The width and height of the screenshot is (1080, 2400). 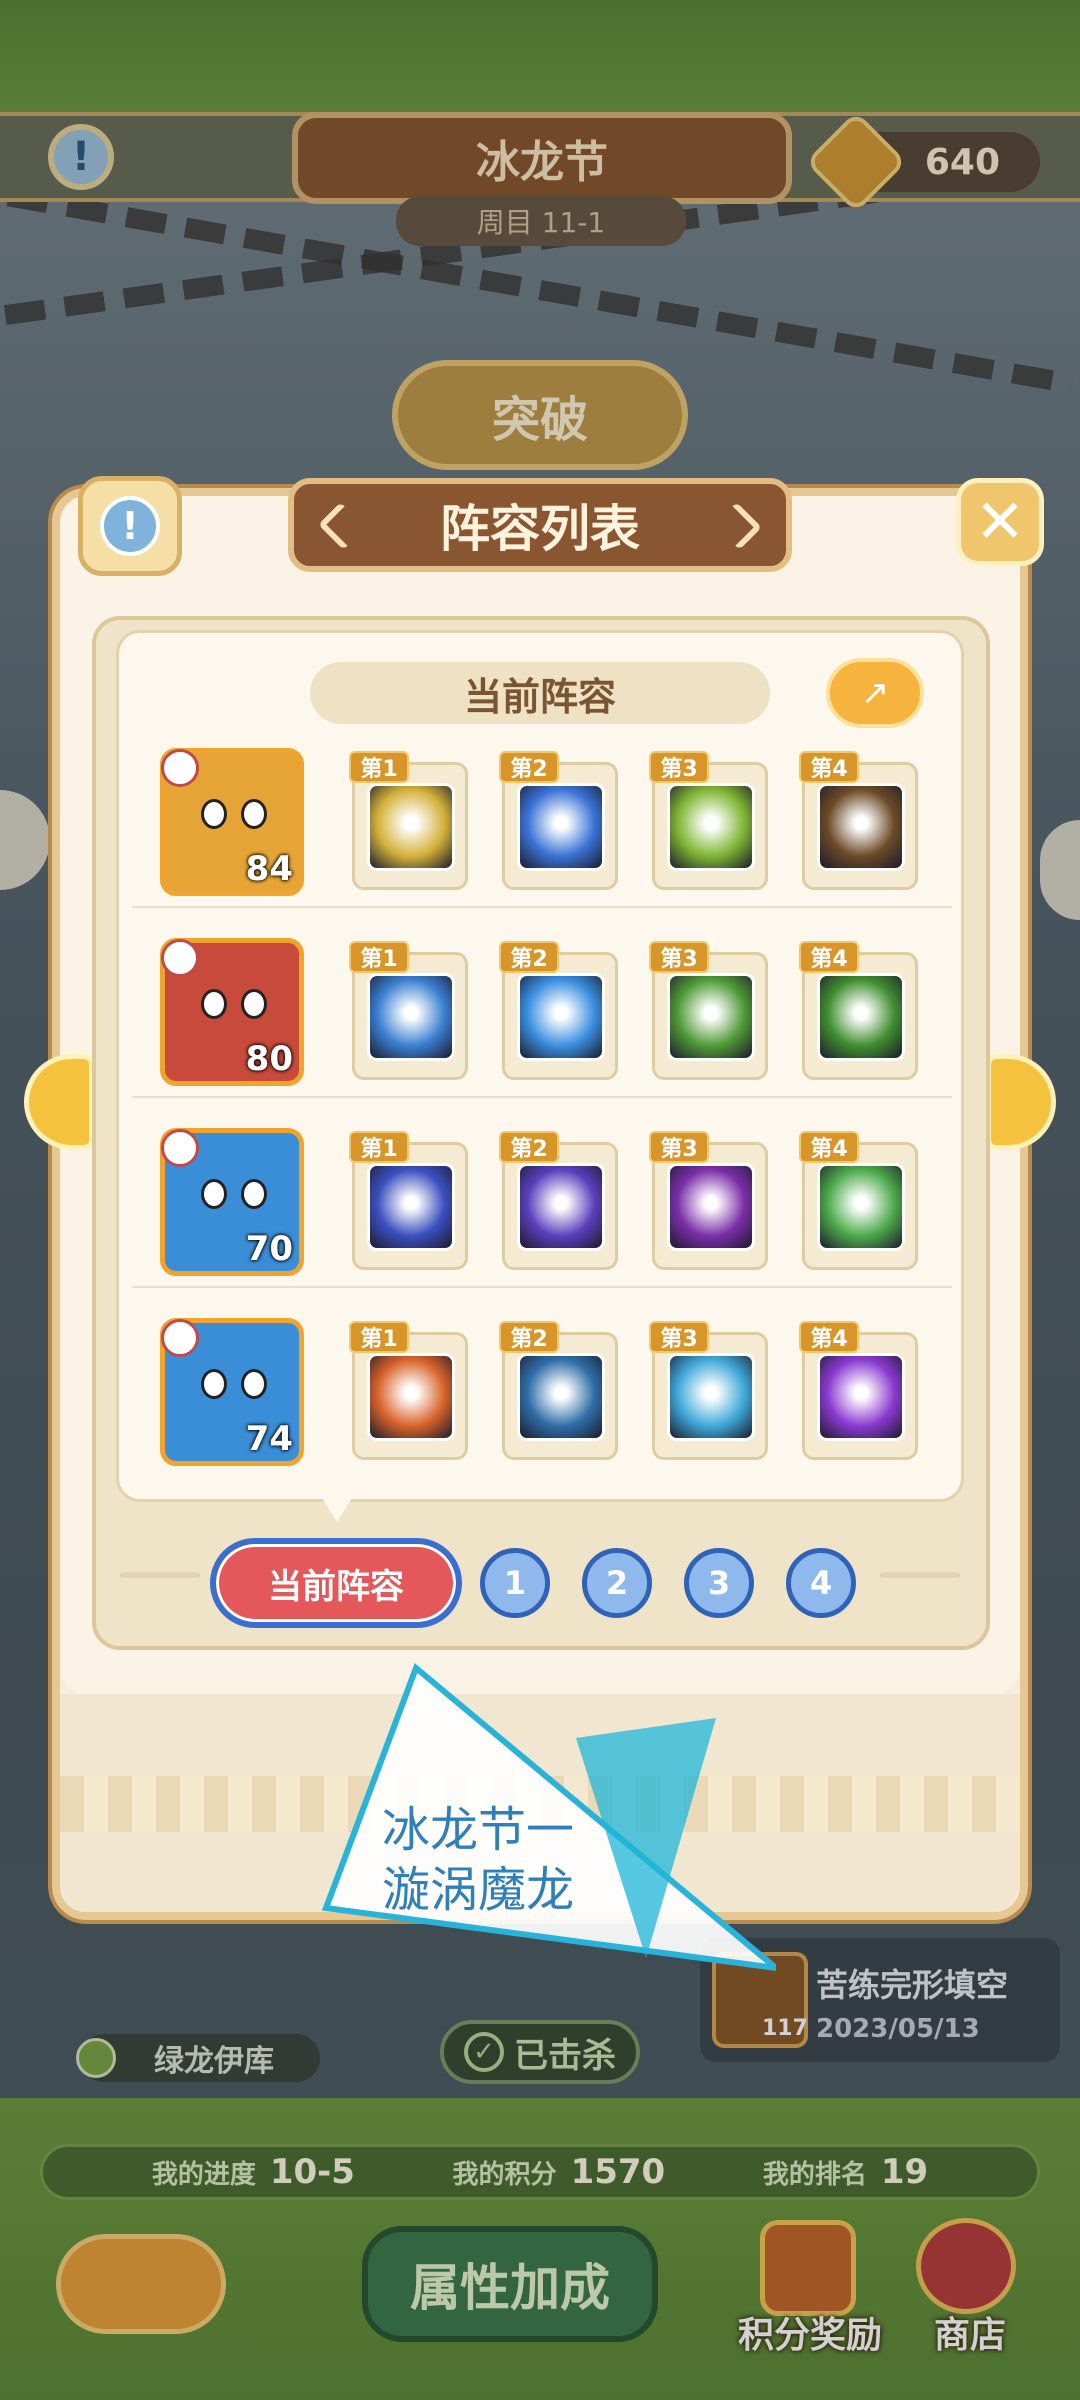 I want to click on hero-portrait: 84, so click(x=232, y=822).